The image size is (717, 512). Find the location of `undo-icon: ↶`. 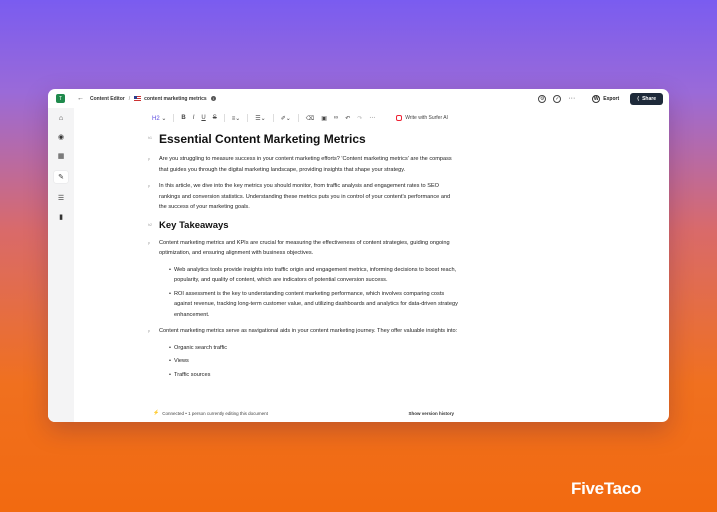

undo-icon: ↶ is located at coordinates (347, 118).